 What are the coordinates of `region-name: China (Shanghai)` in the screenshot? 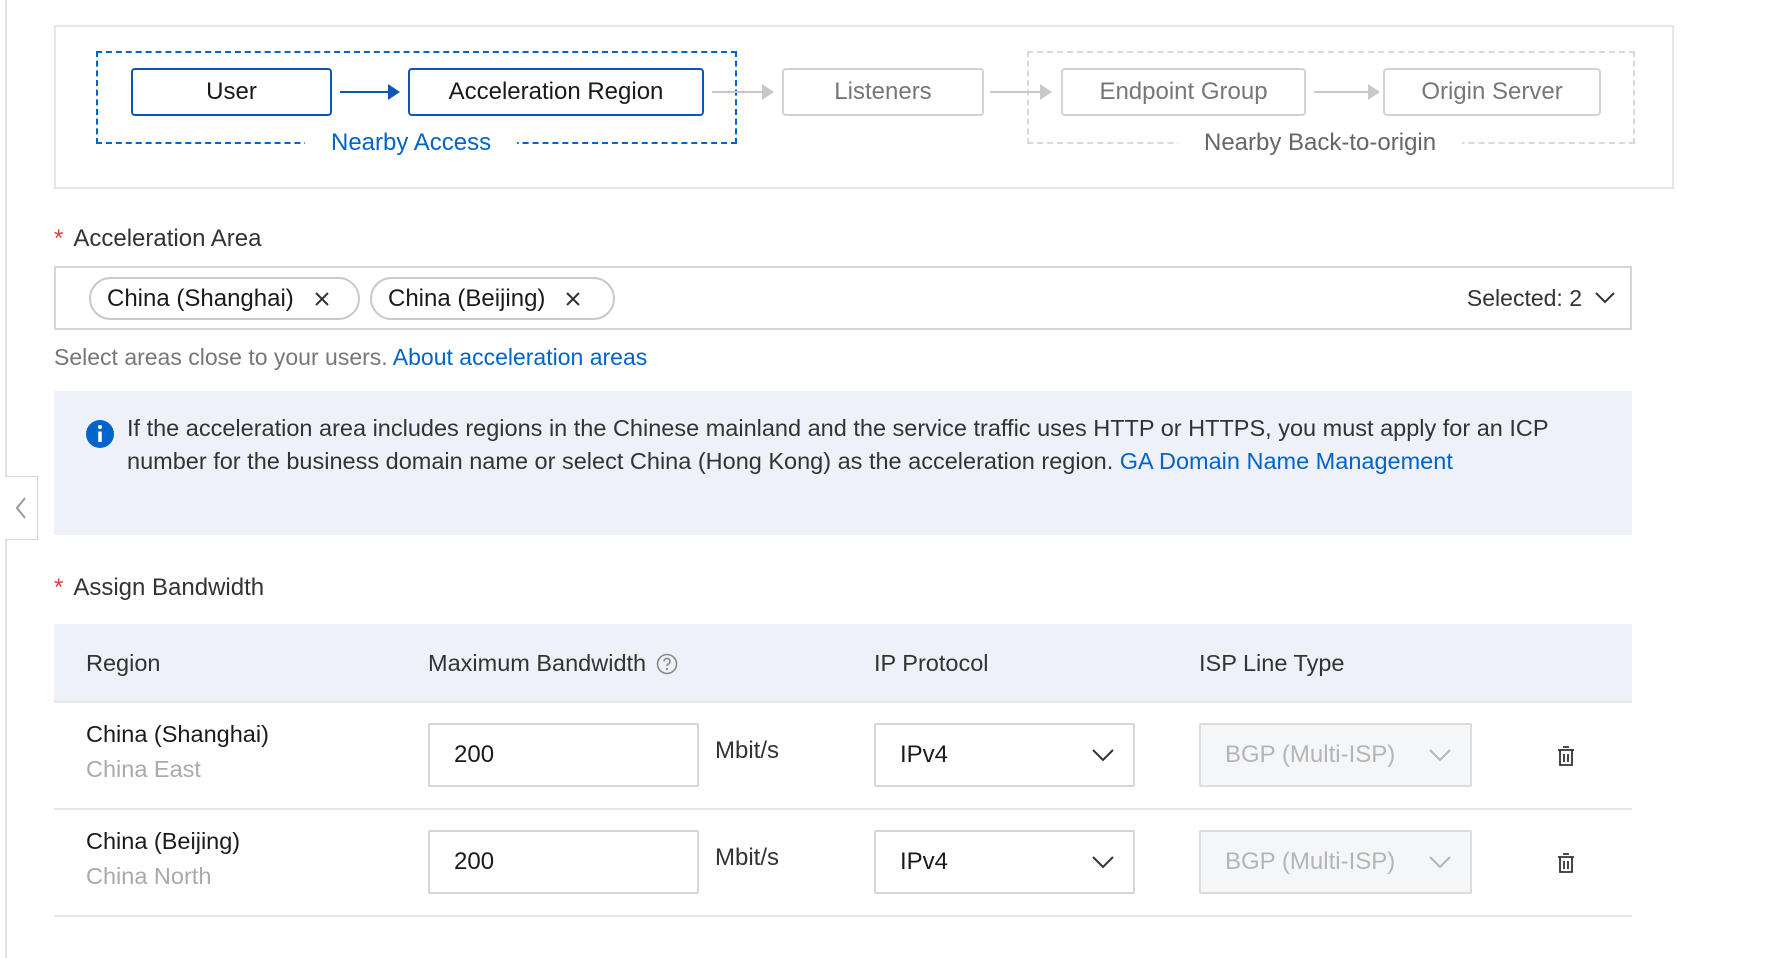 It's located at (177, 734).